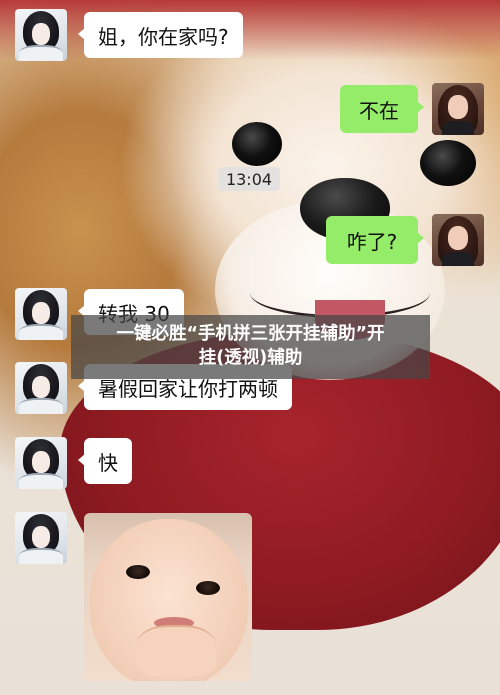 This screenshot has width=500, height=695. What do you see at coordinates (250, 358) in the screenshot?
I see `banner-line-2: 挂(透视)辅助` at bounding box center [250, 358].